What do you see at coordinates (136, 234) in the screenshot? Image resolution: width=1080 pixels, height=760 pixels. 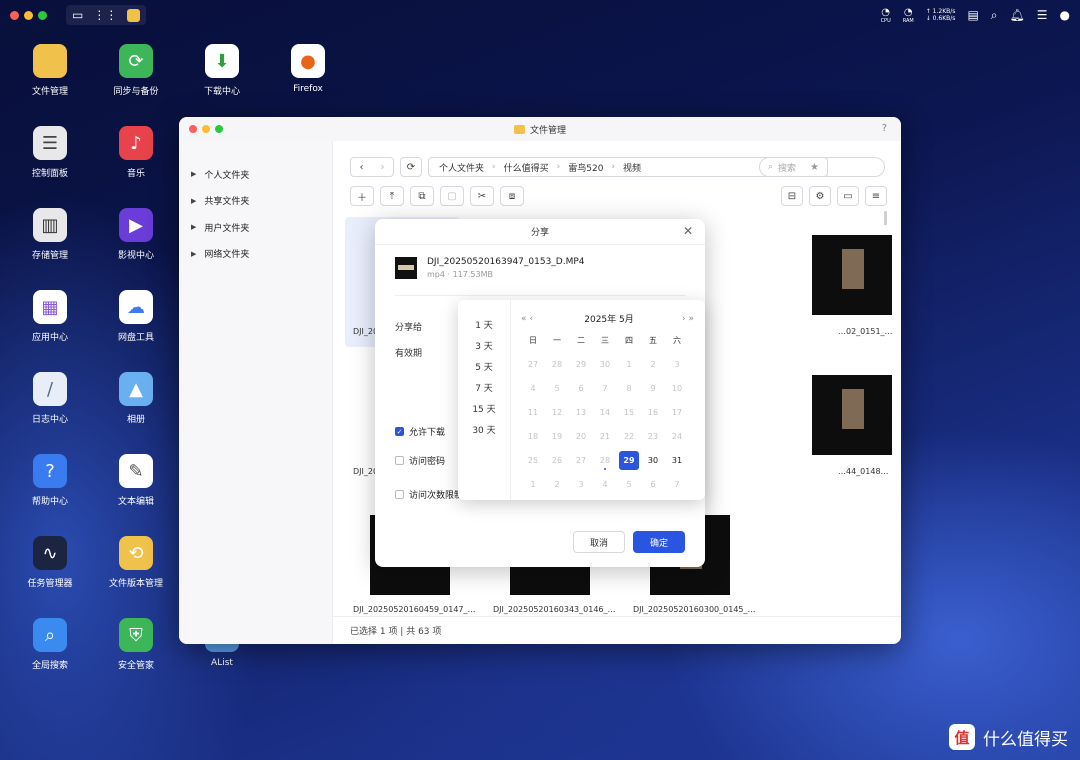 I see `desktop-app-video: ▶ 影视中心` at bounding box center [136, 234].